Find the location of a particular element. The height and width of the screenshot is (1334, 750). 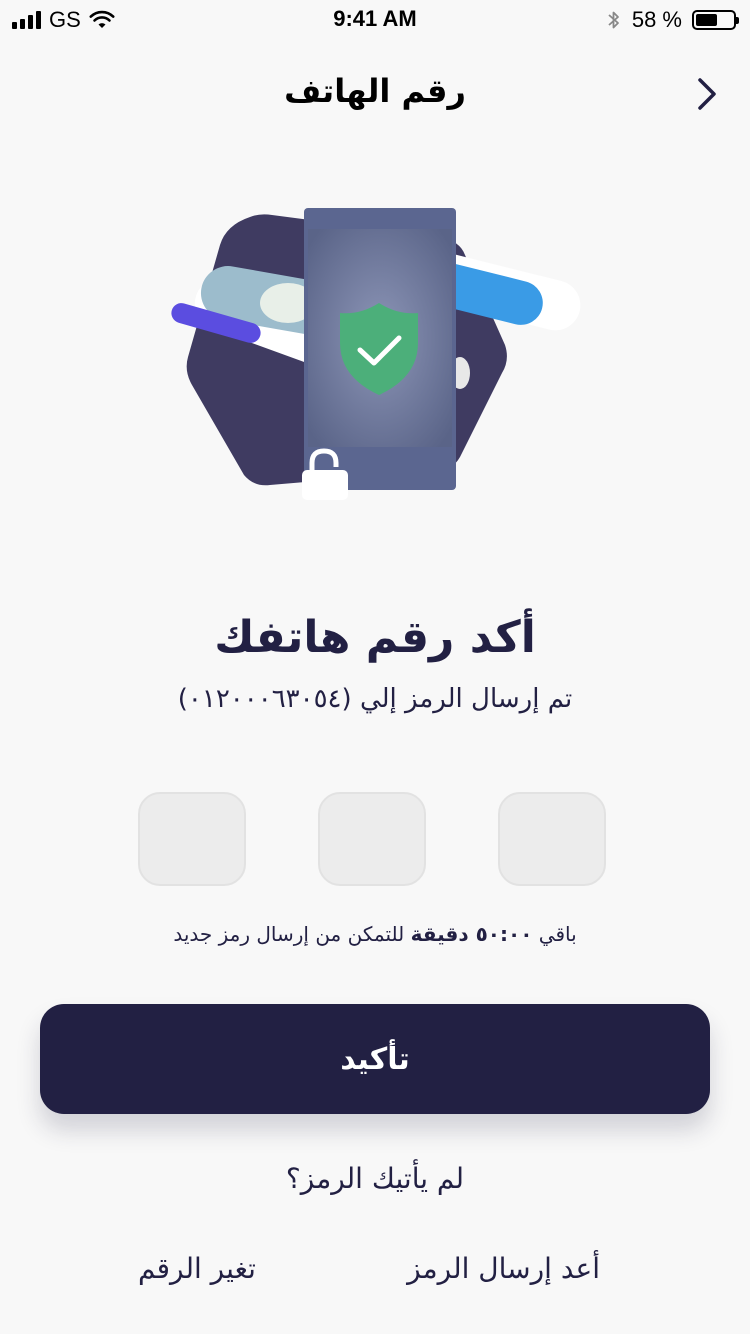

sent-to-text: تم إرسال الرمز إلي (٠١٢٠٠٠٦٣٠٥٤) is located at coordinates (375, 699).